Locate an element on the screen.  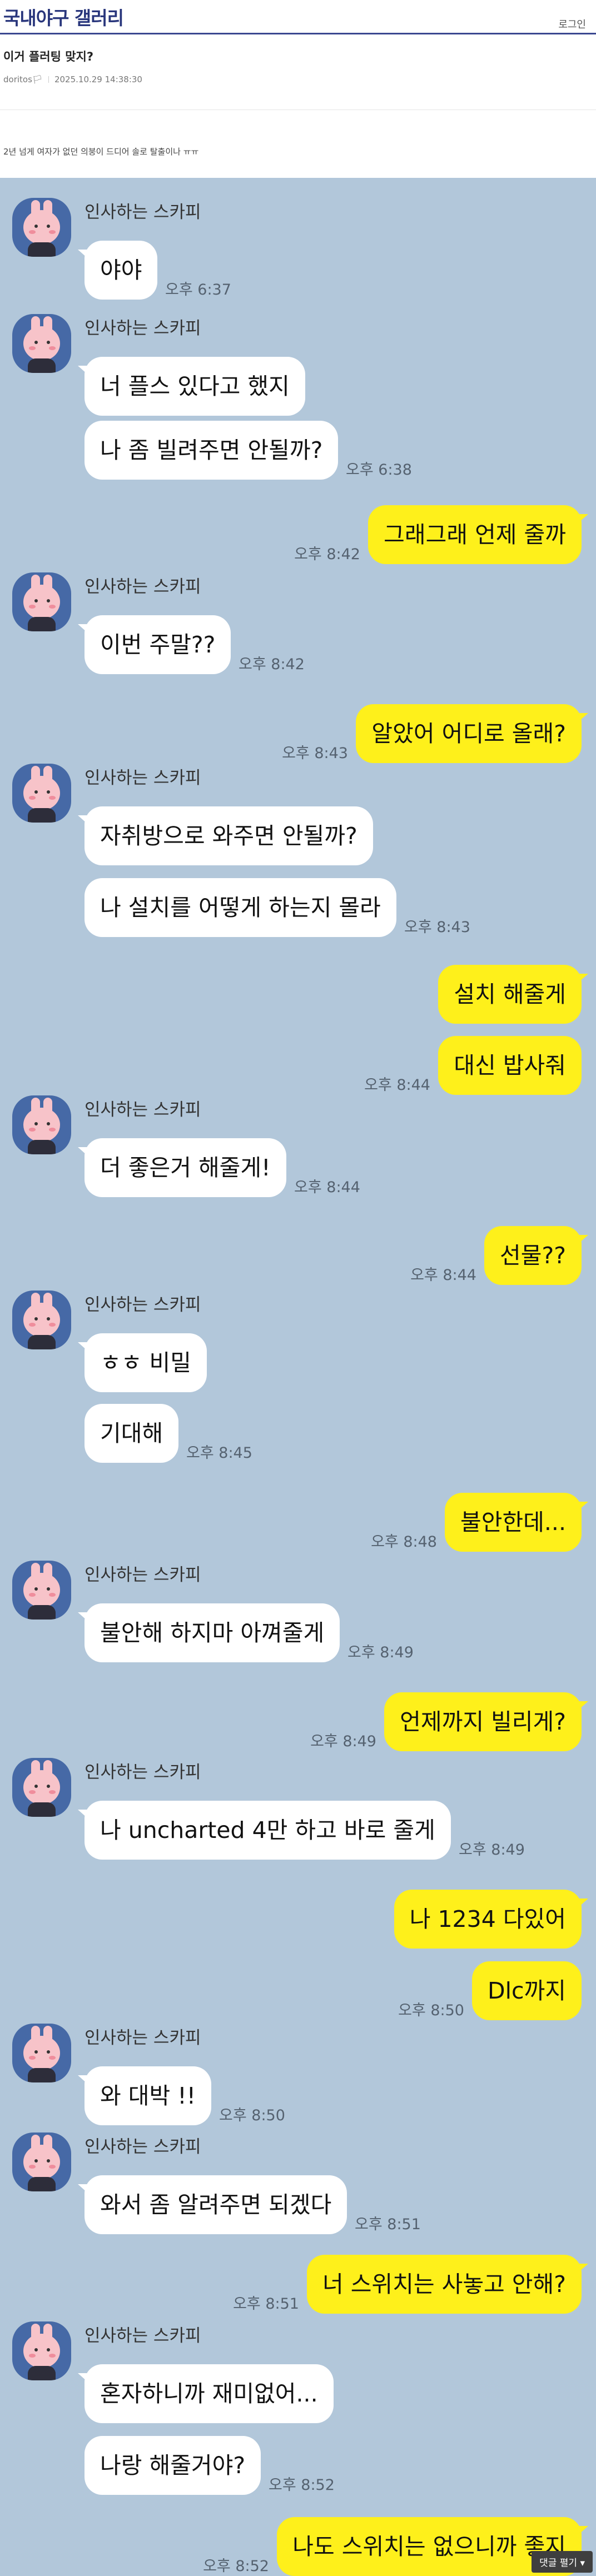
incoming-message: 더 좋은거 해줄게! is located at coordinates (182, 1167).